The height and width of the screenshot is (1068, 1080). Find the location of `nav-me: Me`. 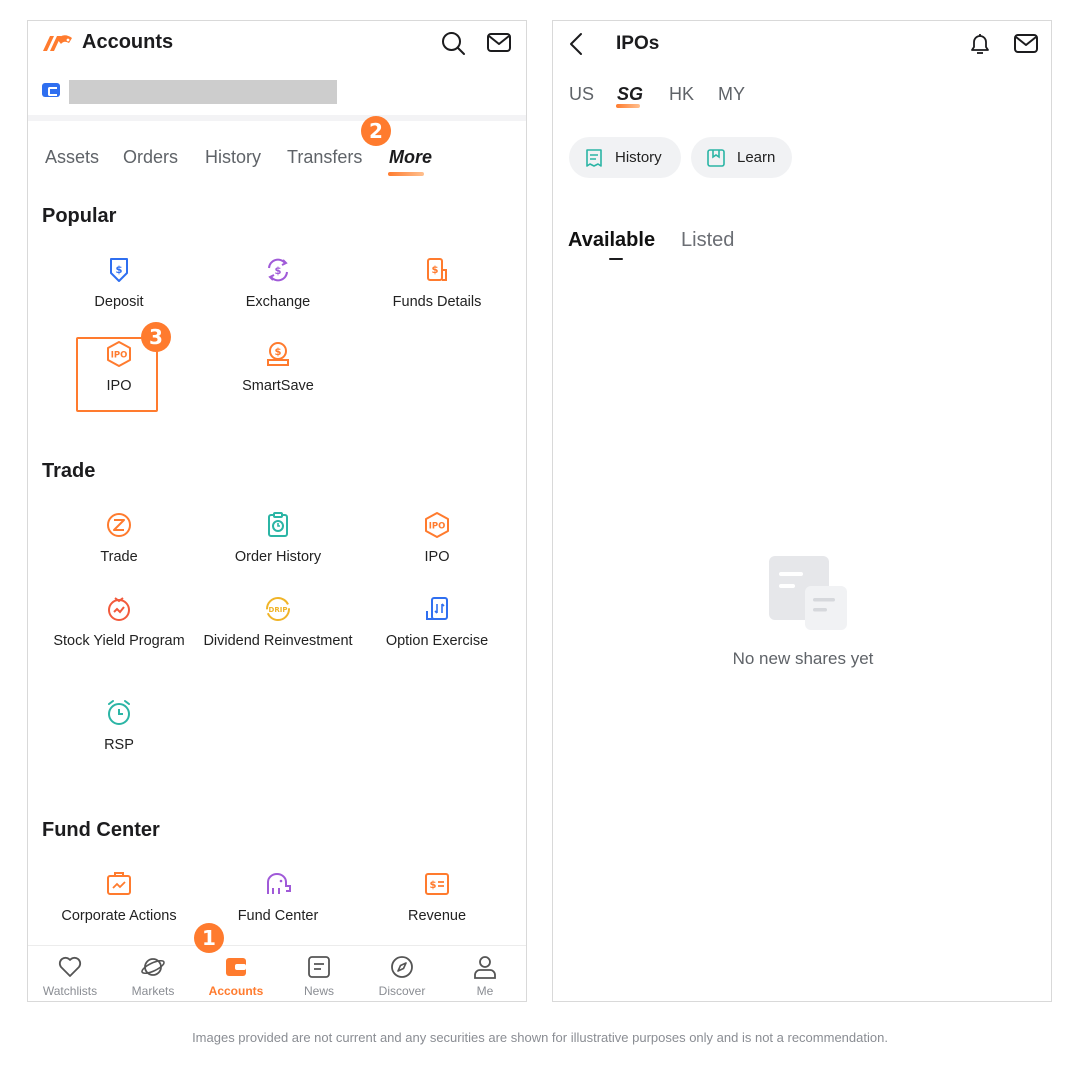

nav-me: Me is located at coordinates (484, 976).